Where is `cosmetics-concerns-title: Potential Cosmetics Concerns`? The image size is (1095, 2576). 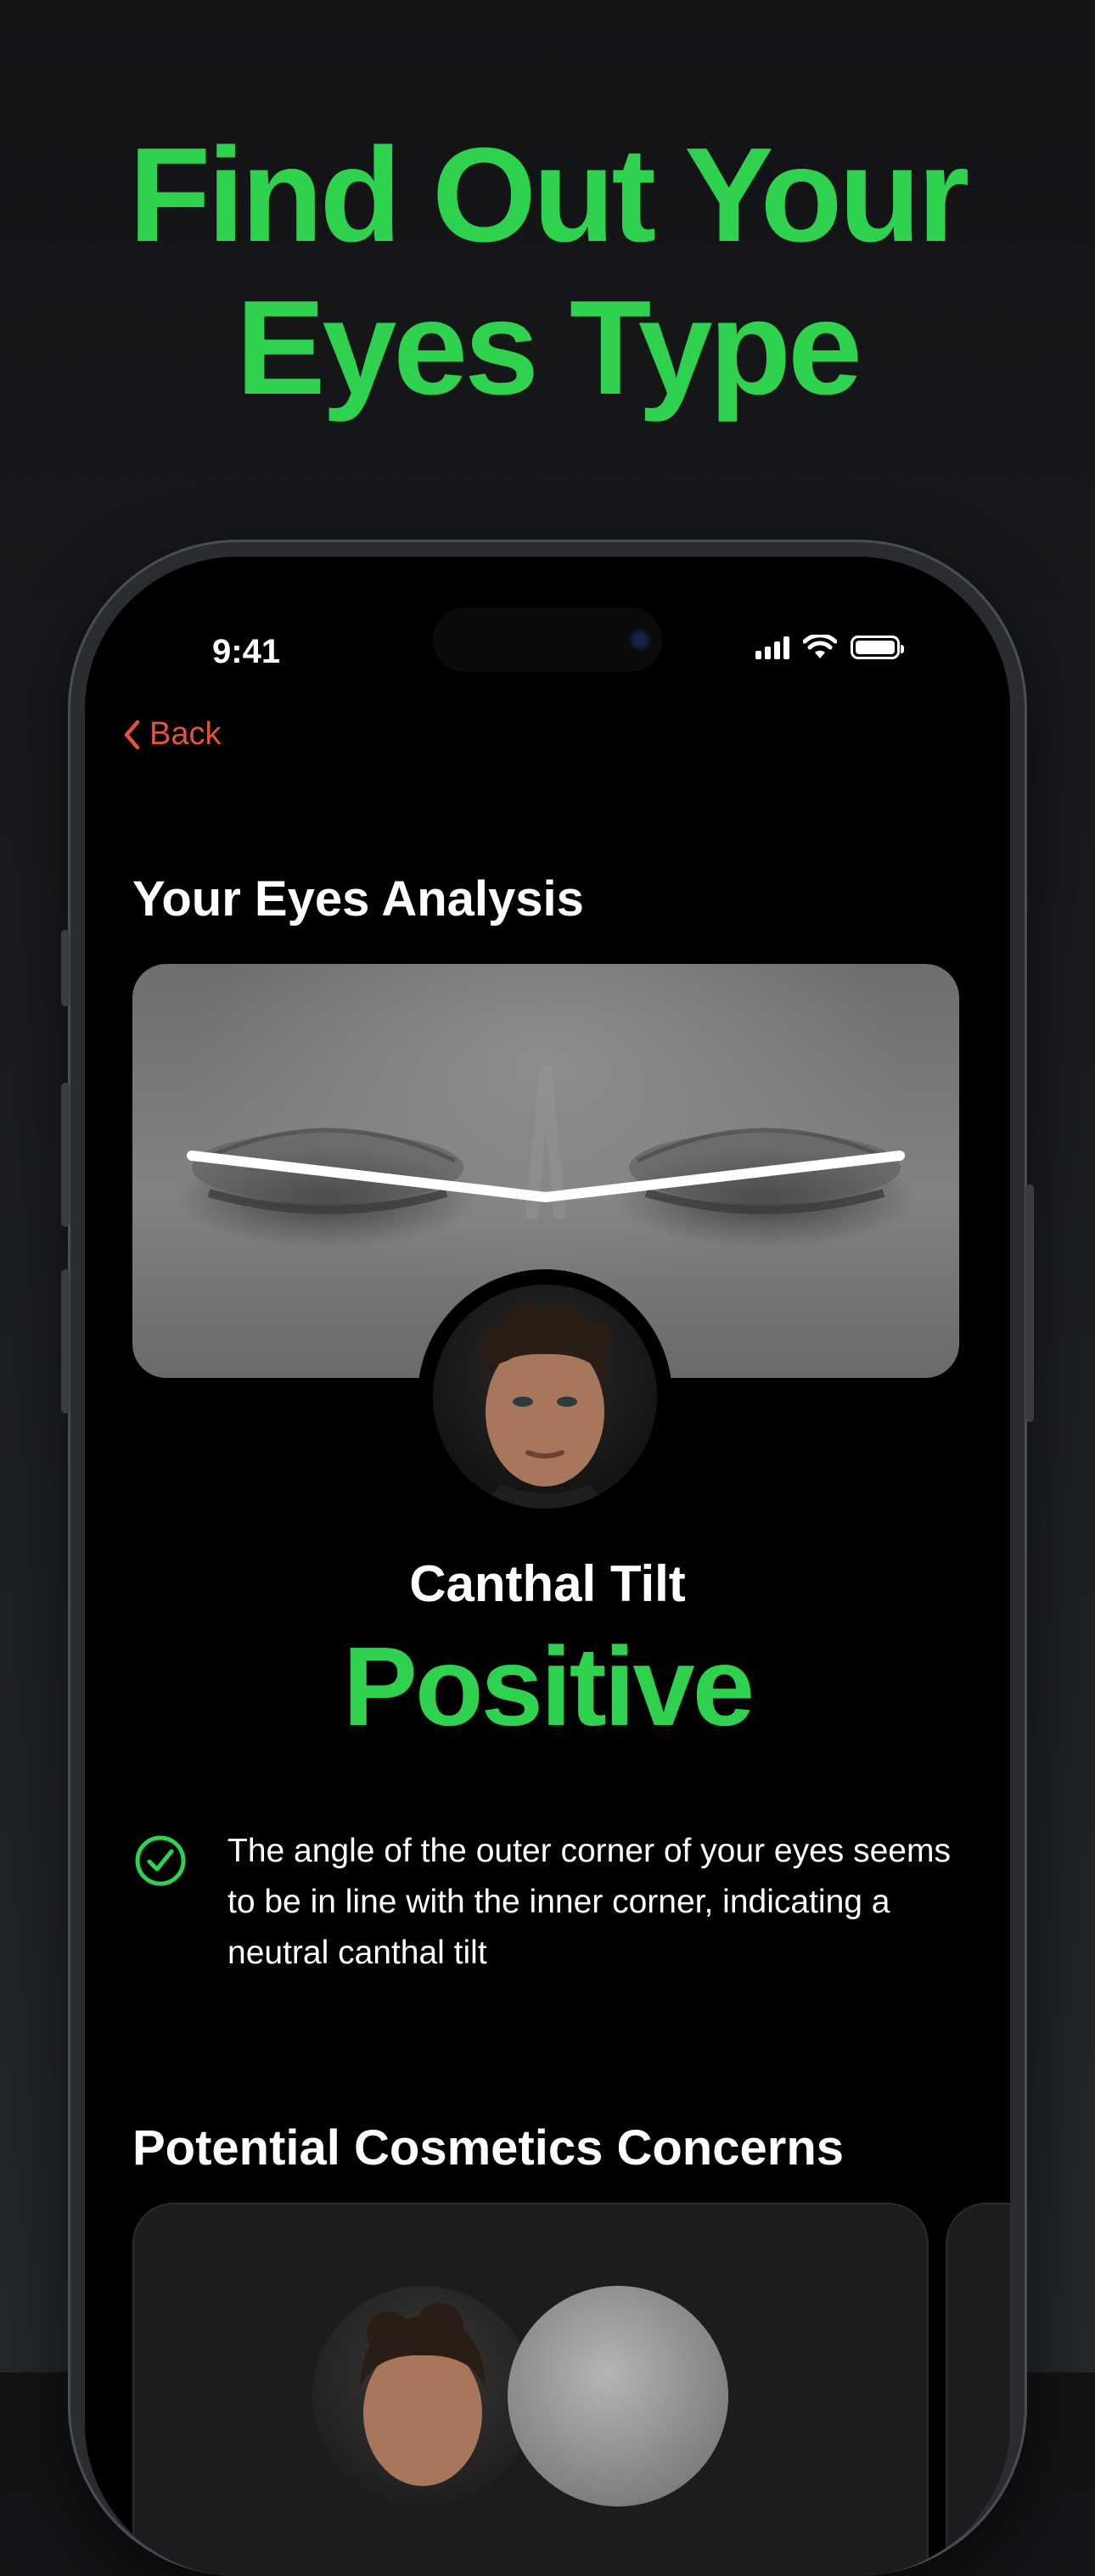
cosmetics-concerns-title: Potential Cosmetics Concerns is located at coordinates (488, 2148).